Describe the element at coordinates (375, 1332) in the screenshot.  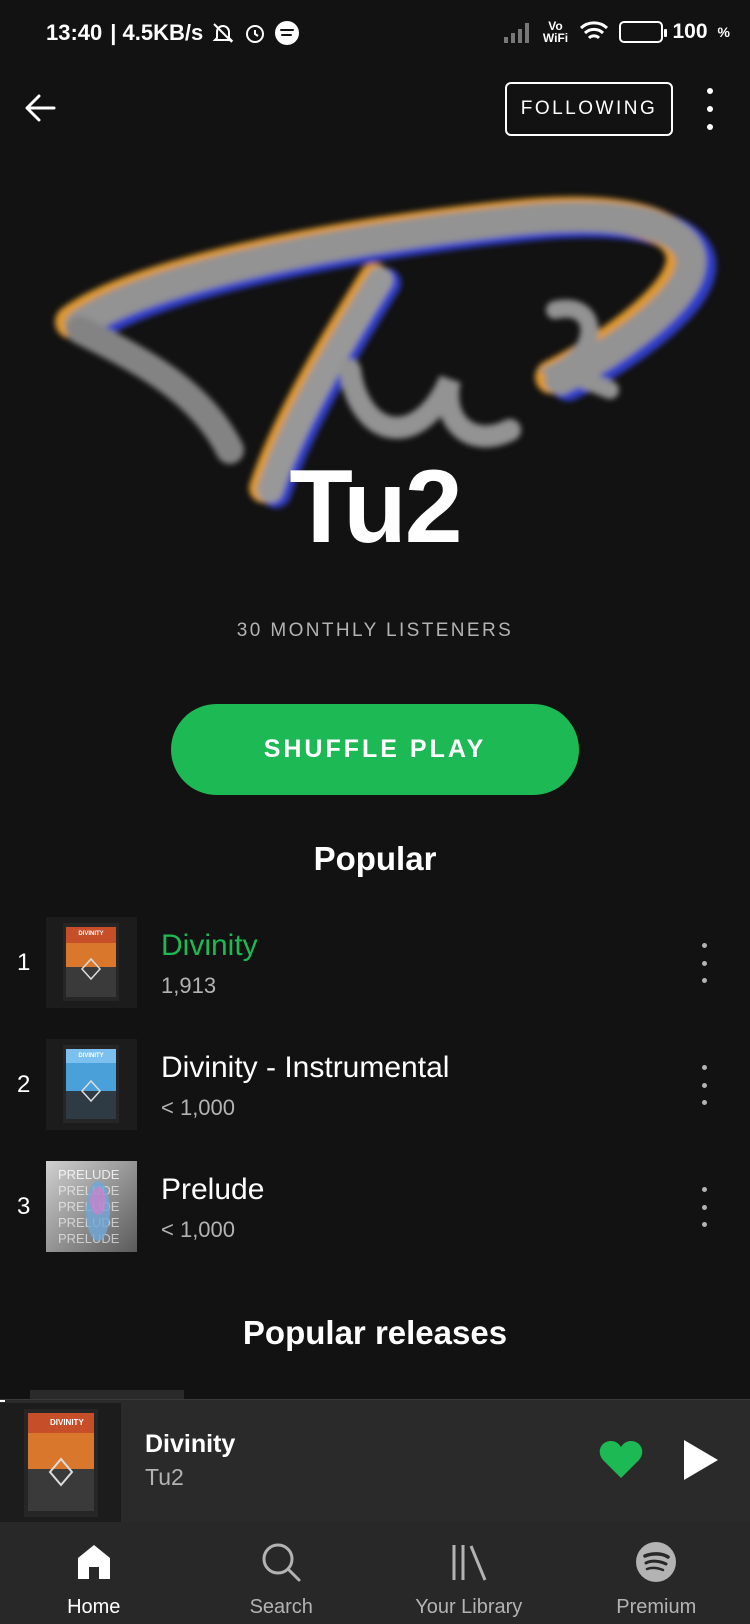
I see `popular-releases-title: Popular releases` at that location.